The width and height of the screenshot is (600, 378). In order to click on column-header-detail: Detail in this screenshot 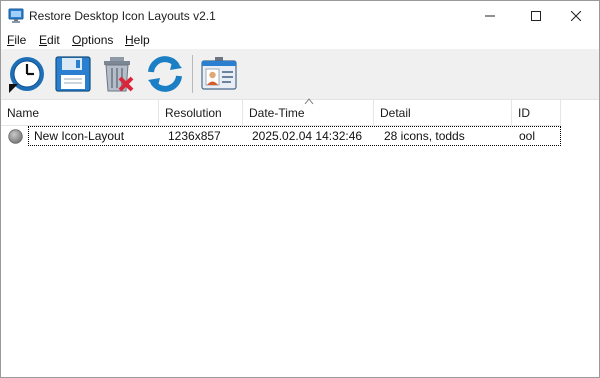, I will do `click(443, 112)`.